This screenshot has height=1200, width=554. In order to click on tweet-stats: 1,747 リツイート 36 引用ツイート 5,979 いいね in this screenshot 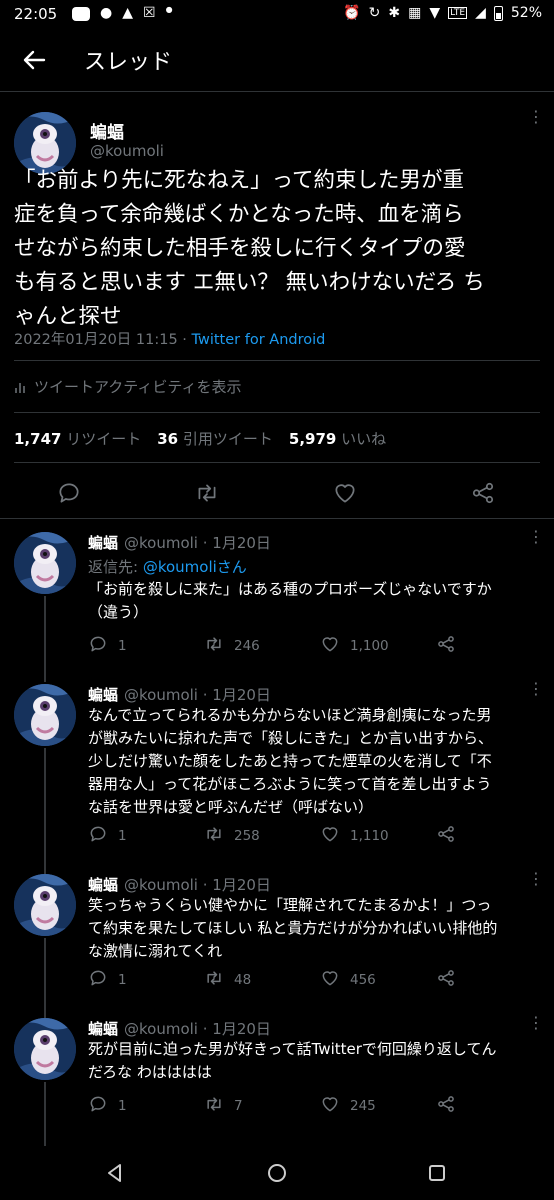, I will do `click(204, 438)`.